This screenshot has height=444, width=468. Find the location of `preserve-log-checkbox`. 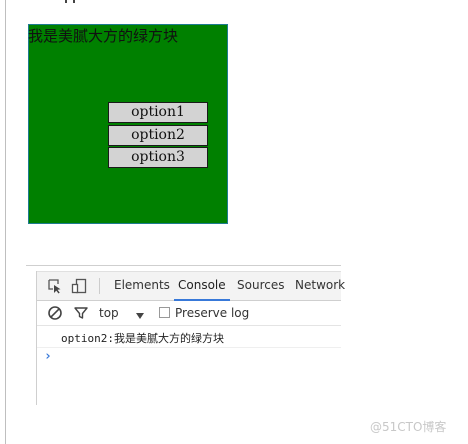

preserve-log-checkbox is located at coordinates (164, 312).